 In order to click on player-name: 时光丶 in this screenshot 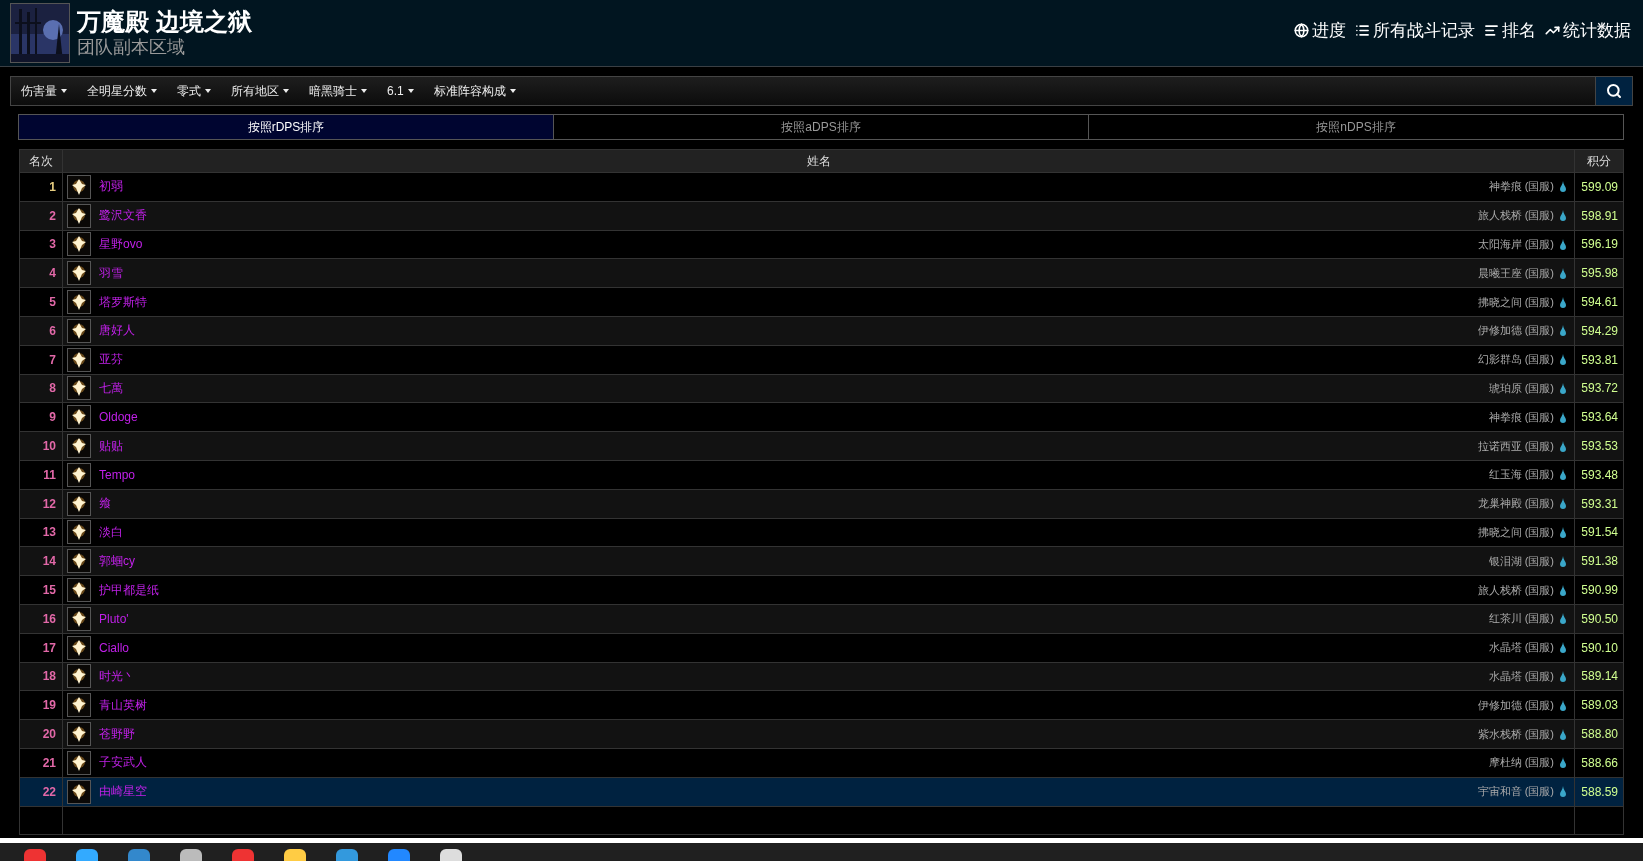, I will do `click(117, 676)`.